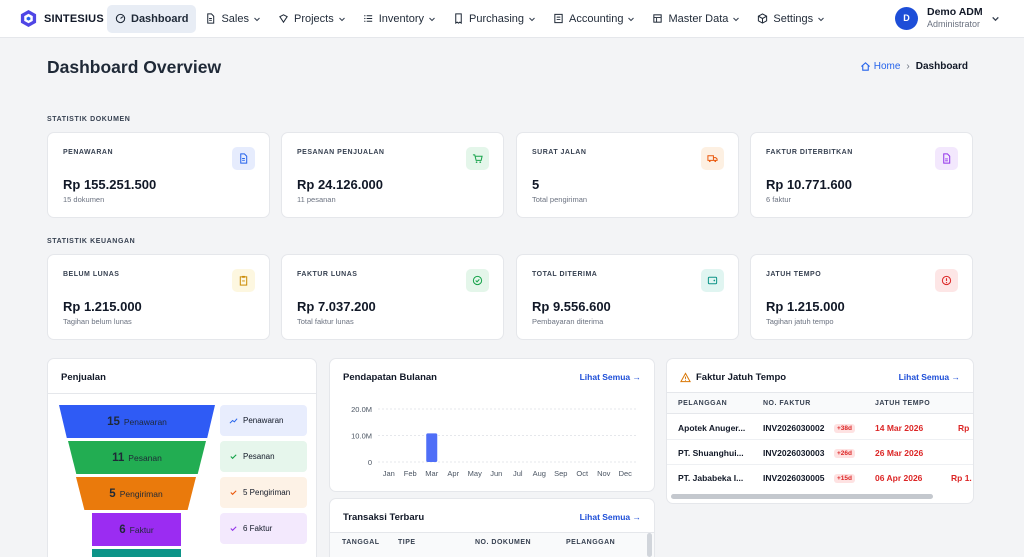 This screenshot has width=1024, height=557. I want to click on funnel-stage-penawaran: 15 Penawaran, so click(137, 421).